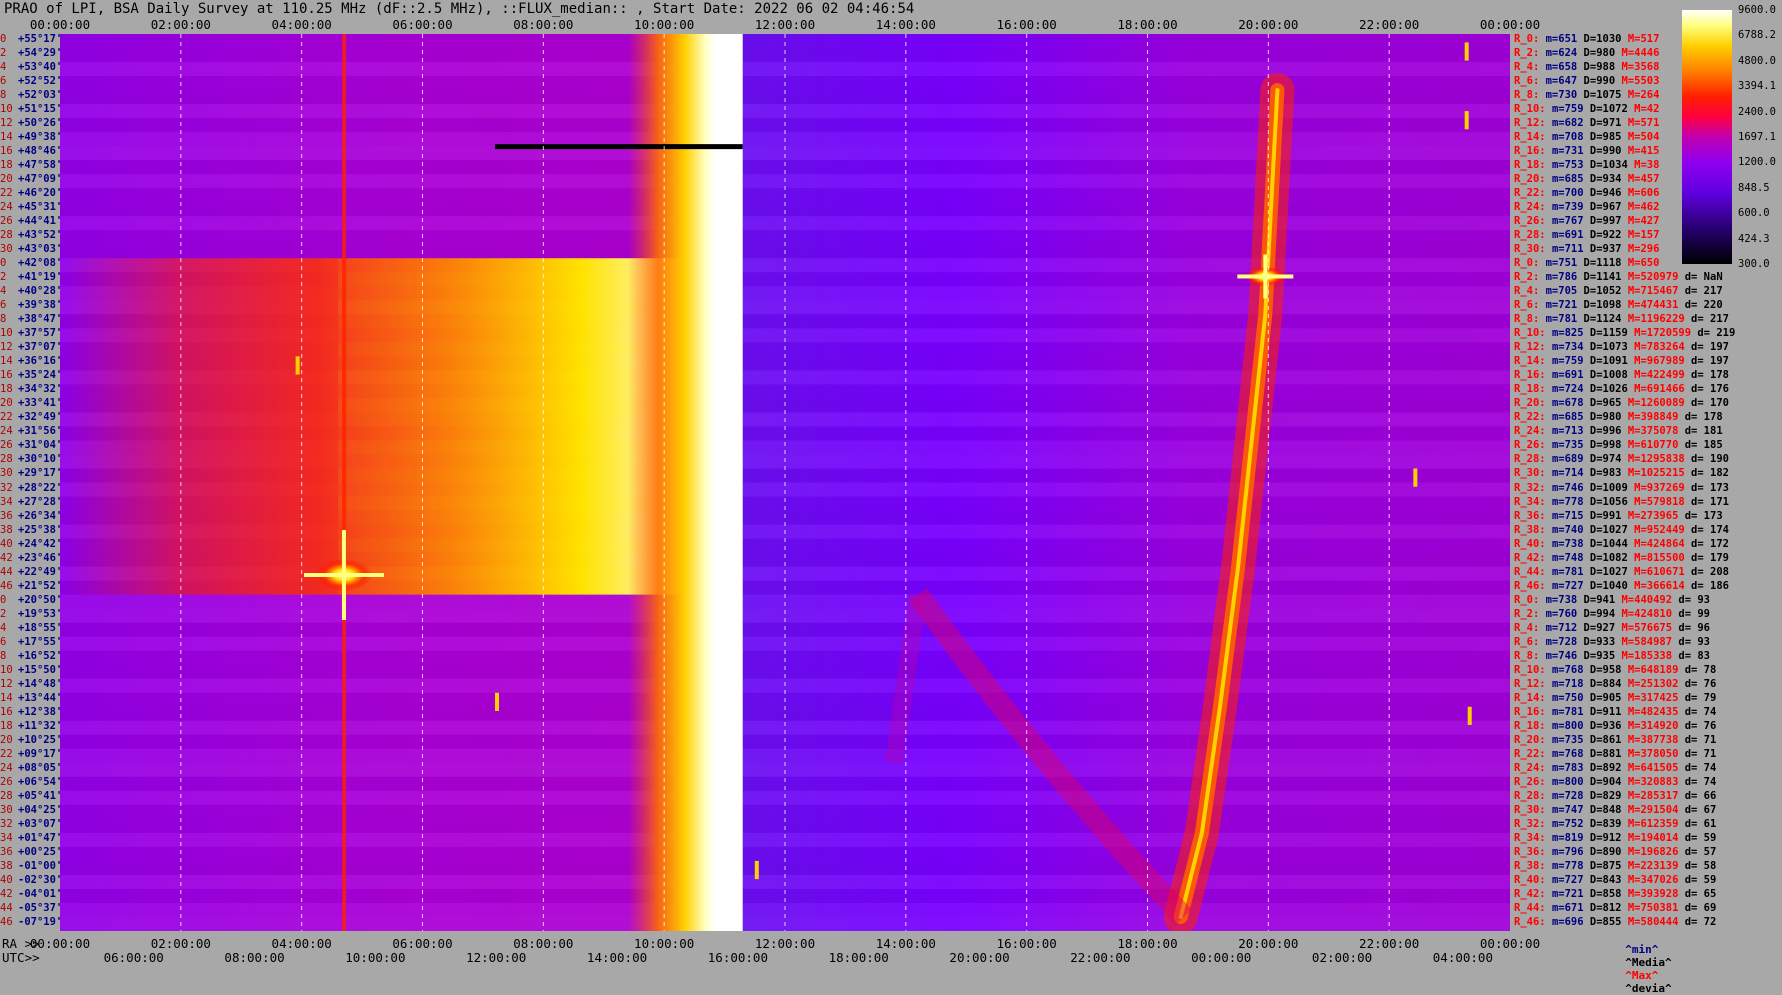  What do you see at coordinates (6, 571) in the screenshot?
I see `beam-index: 44` at bounding box center [6, 571].